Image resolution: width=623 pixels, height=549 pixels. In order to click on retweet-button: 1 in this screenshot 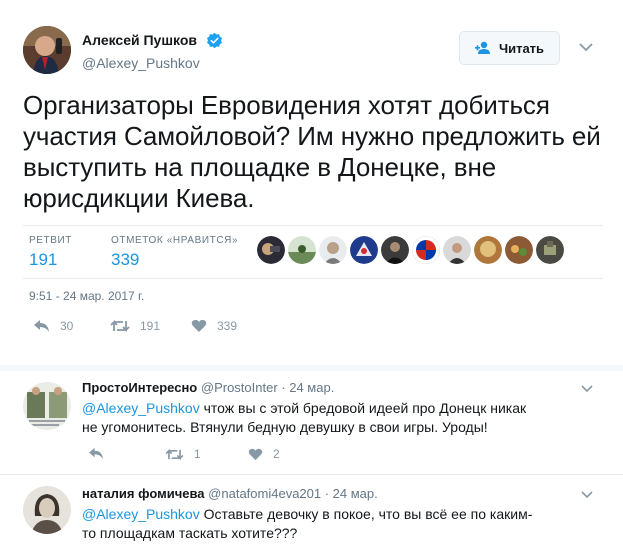, I will do `click(183, 454)`.